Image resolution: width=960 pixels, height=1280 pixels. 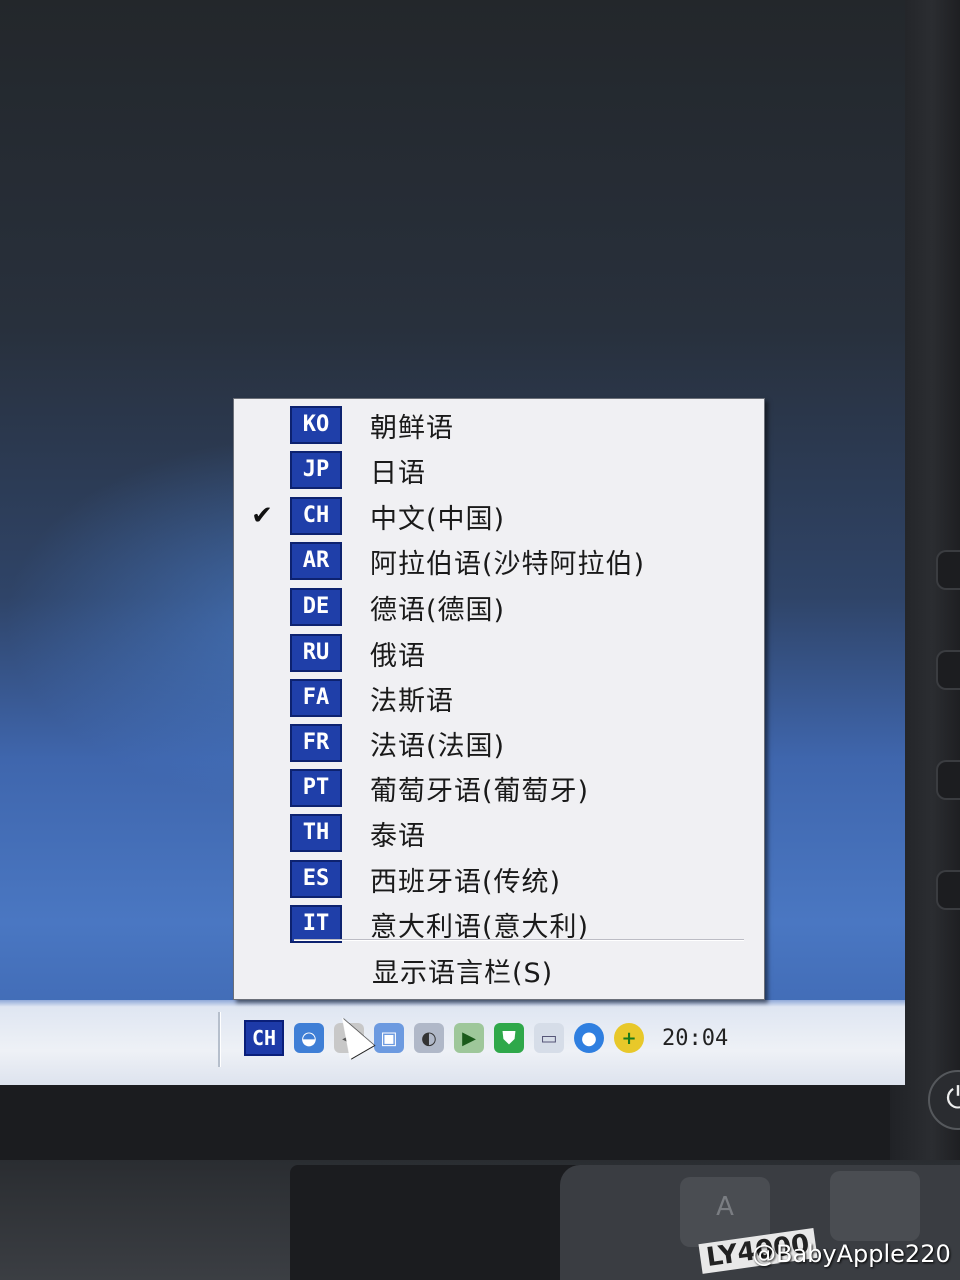 I want to click on language-code-badge: RU, so click(x=316, y=653).